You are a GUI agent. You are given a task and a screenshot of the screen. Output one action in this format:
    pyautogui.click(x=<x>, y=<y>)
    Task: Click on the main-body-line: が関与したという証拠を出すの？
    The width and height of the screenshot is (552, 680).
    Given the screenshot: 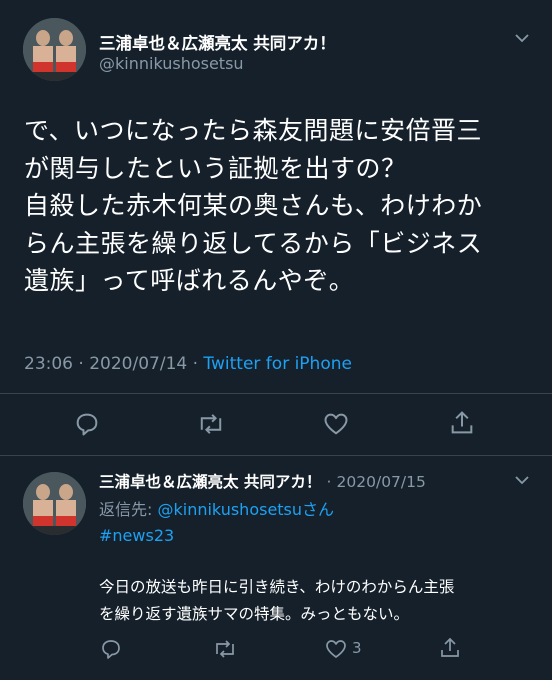 What is the action you would take?
    pyautogui.click(x=215, y=168)
    